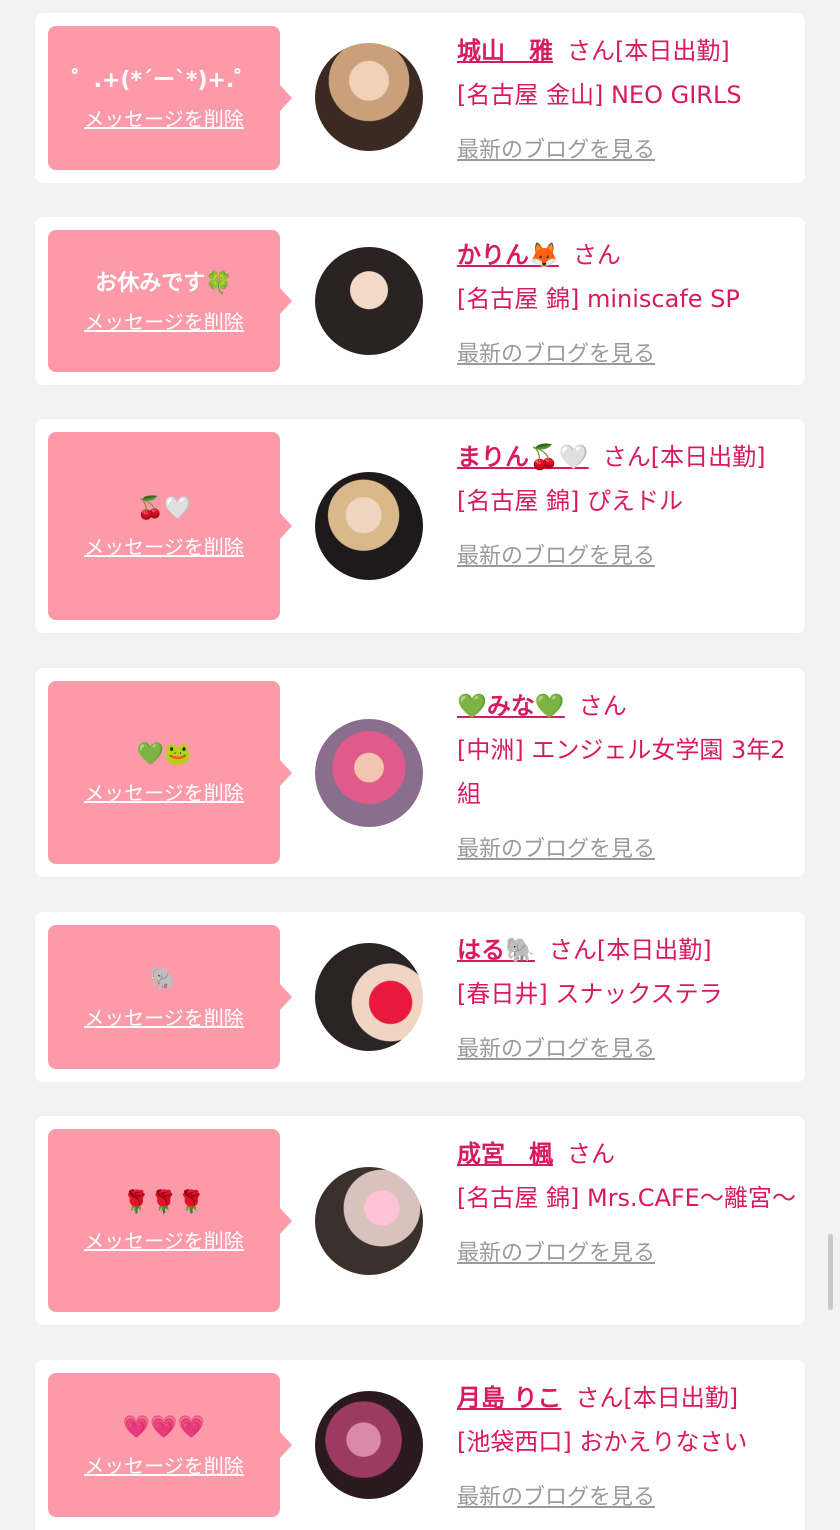  Describe the element at coordinates (590, 994) in the screenshot. I see `location-text: [春日井] スナックステラ` at that location.